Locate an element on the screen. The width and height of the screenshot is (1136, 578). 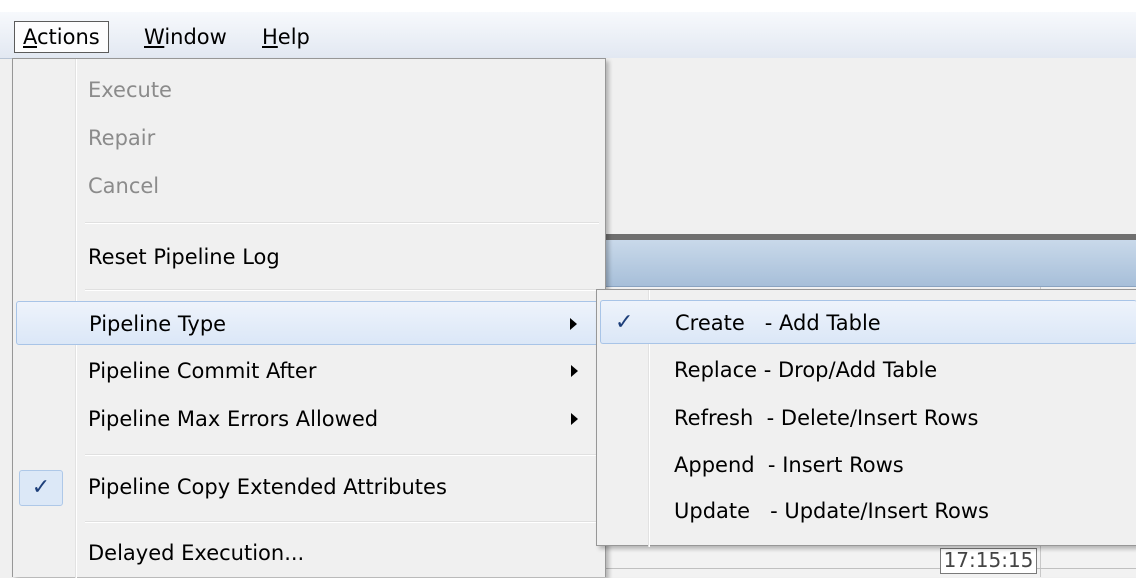
menu-item-pipeline-copy-extended-attributes: ✓ Pipeline Copy Extended Attributes is located at coordinates (309, 487).